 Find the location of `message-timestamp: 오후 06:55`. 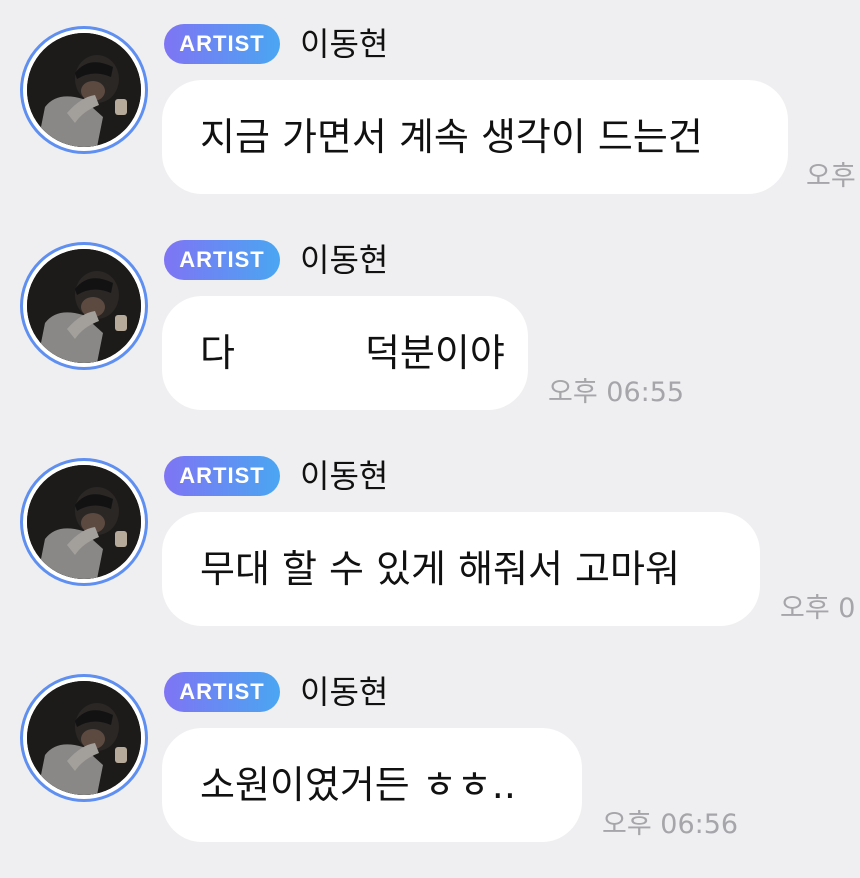

message-timestamp: 오후 06:55 is located at coordinates (616, 392).